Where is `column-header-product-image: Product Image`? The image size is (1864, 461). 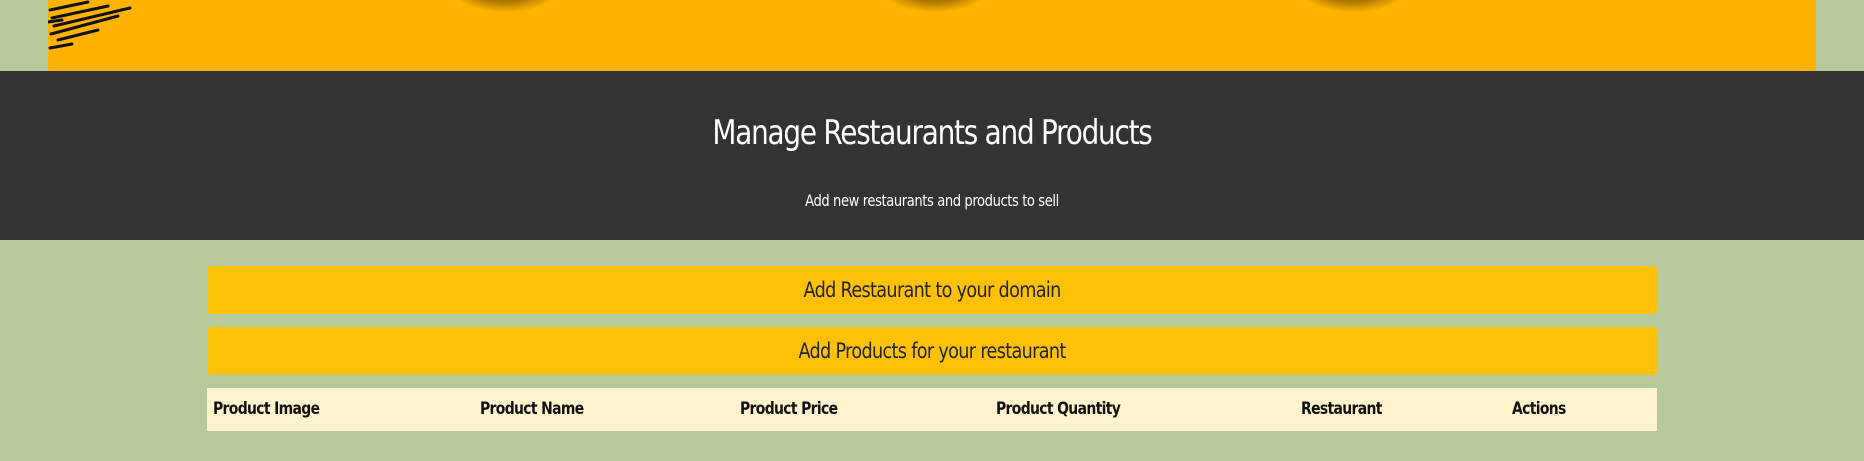
column-header-product-image: Product Image is located at coordinates (266, 409).